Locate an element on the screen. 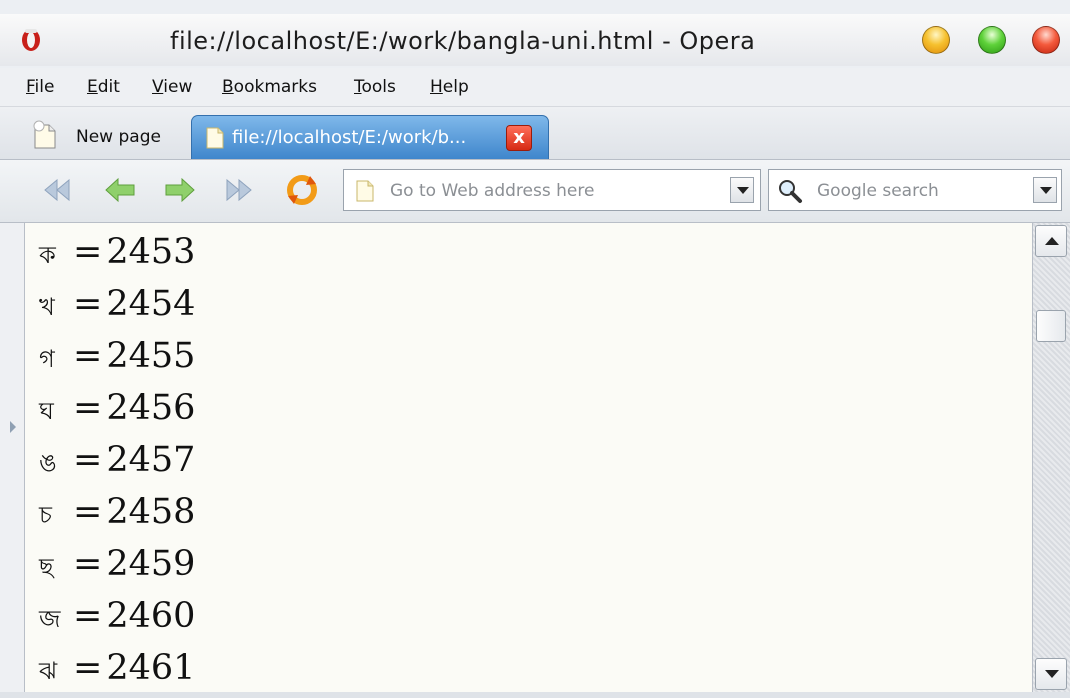 The height and width of the screenshot is (698, 1070). code-line: চ = 2458 is located at coordinates (117, 512).